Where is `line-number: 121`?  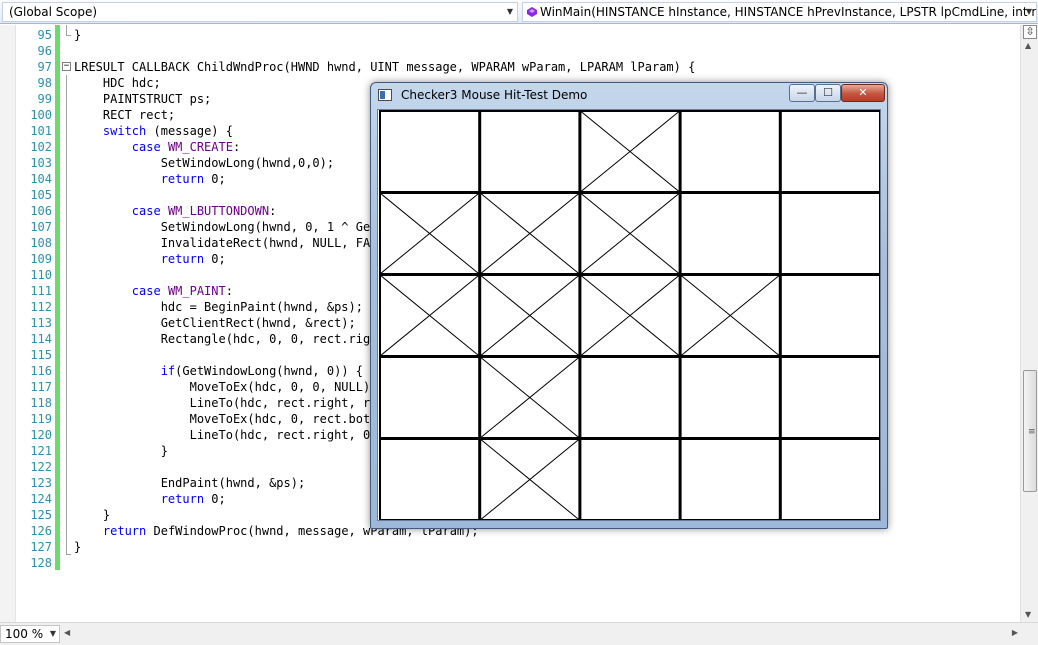 line-number: 121 is located at coordinates (41, 451).